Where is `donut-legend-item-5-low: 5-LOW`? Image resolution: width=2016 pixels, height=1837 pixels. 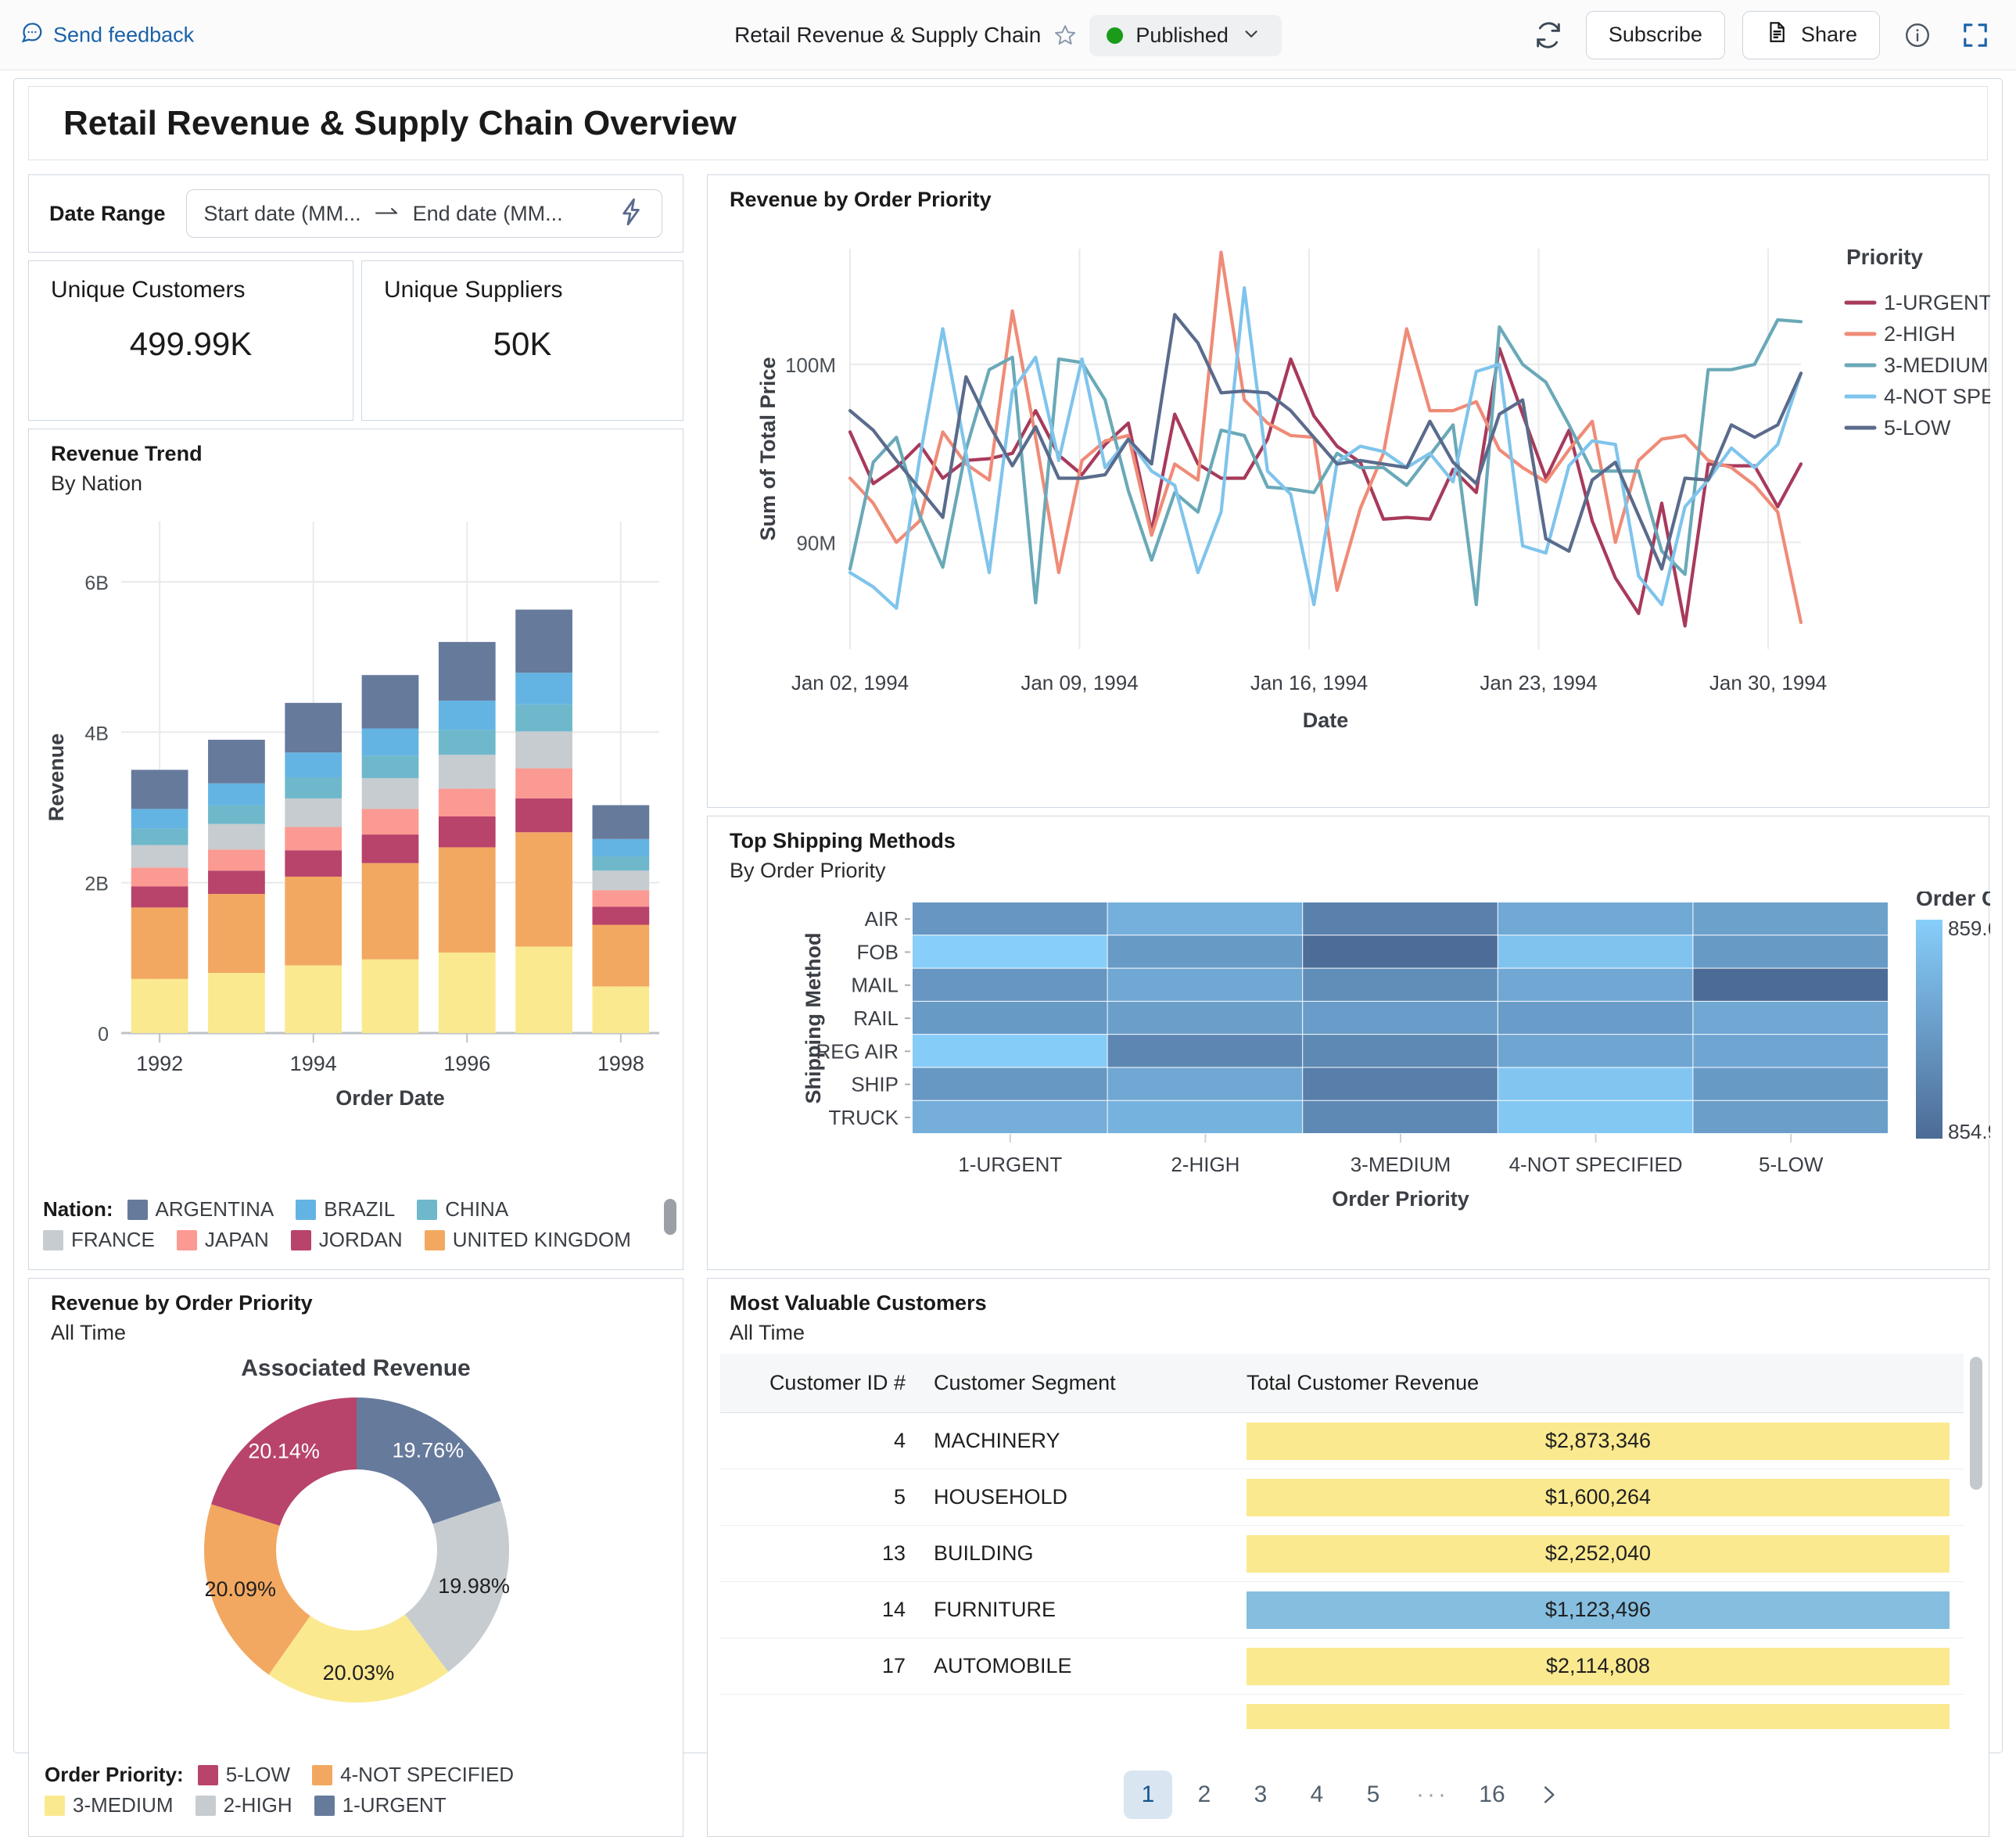 donut-legend-item-5-low: 5-LOW is located at coordinates (244, 1775).